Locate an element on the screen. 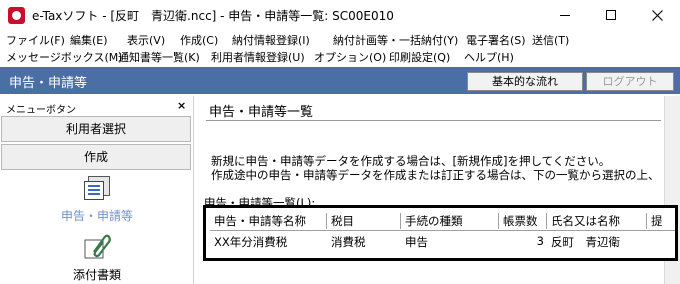 This screenshot has height=284, width=680. menu-print-settings: 印刷設定(Q) is located at coordinates (419, 57).